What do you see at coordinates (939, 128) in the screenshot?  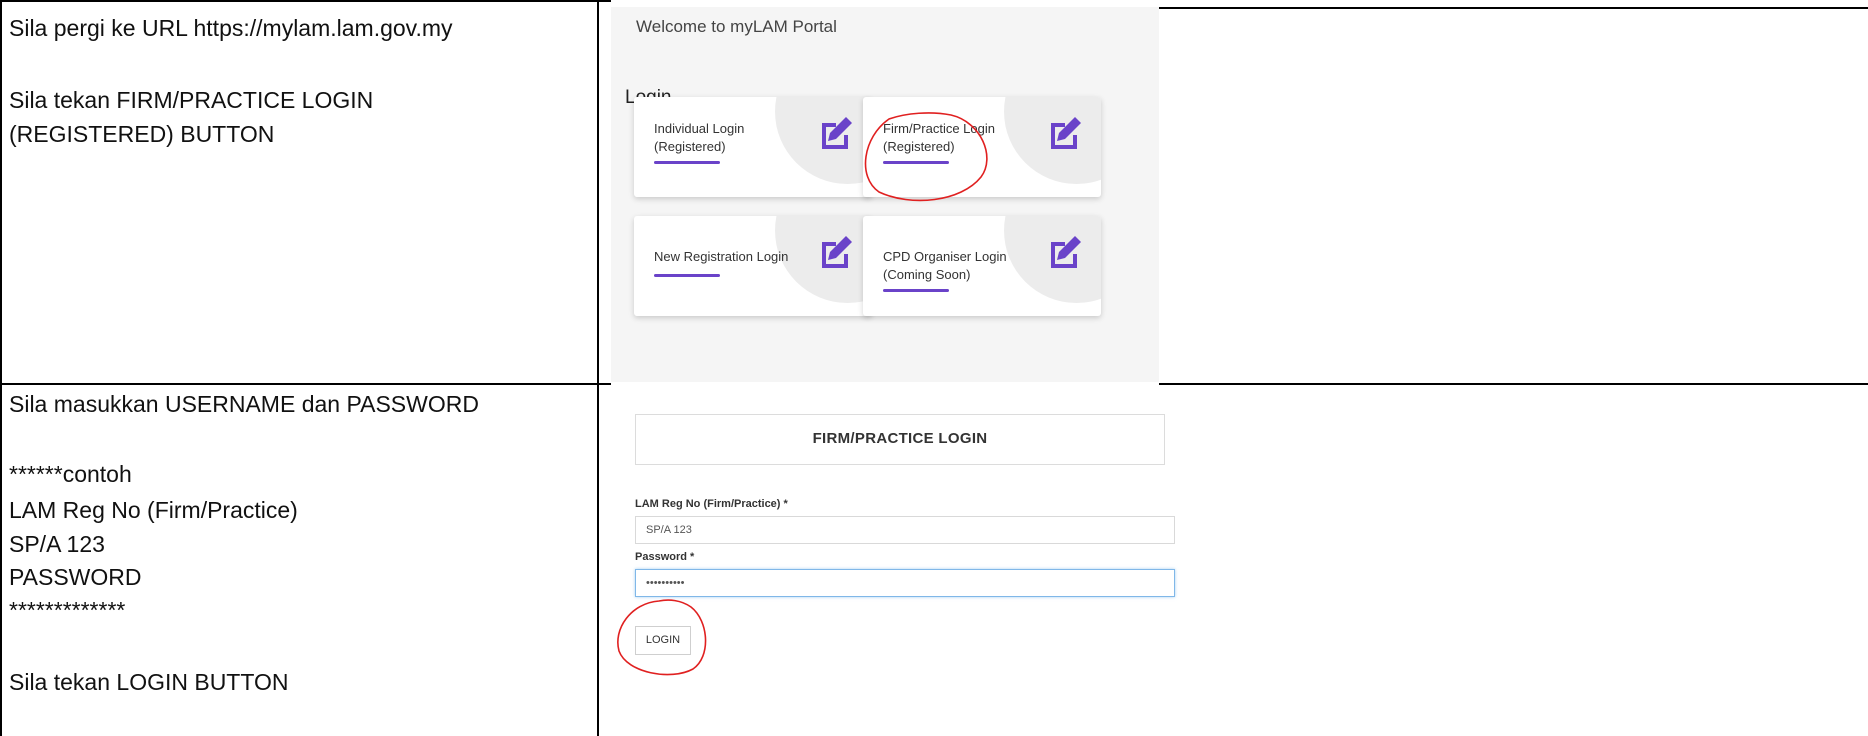 I see `card-label-line1: Firm/Practice Login` at bounding box center [939, 128].